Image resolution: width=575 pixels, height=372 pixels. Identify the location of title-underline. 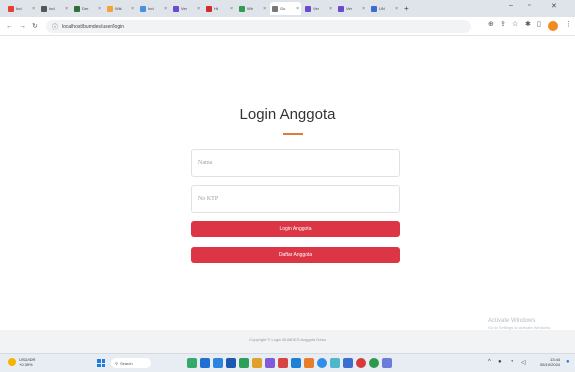
(293, 134).